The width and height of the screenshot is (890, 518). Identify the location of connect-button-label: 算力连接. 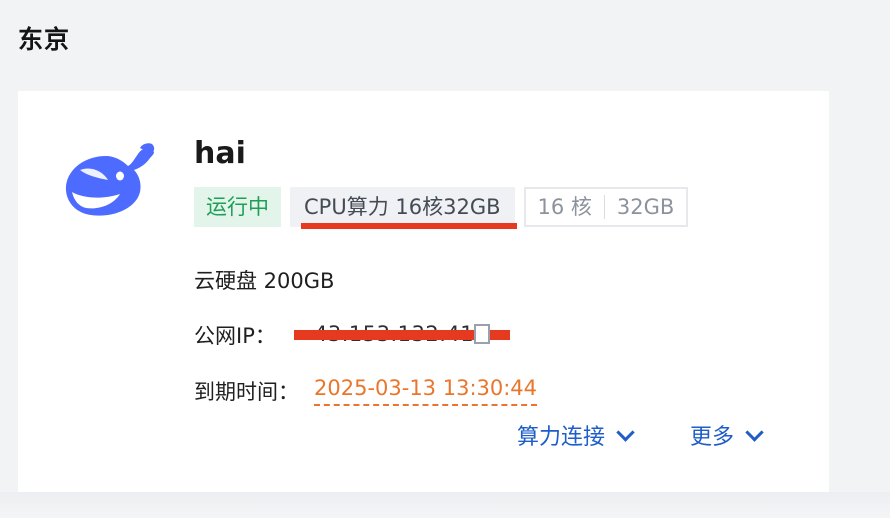
(561, 437).